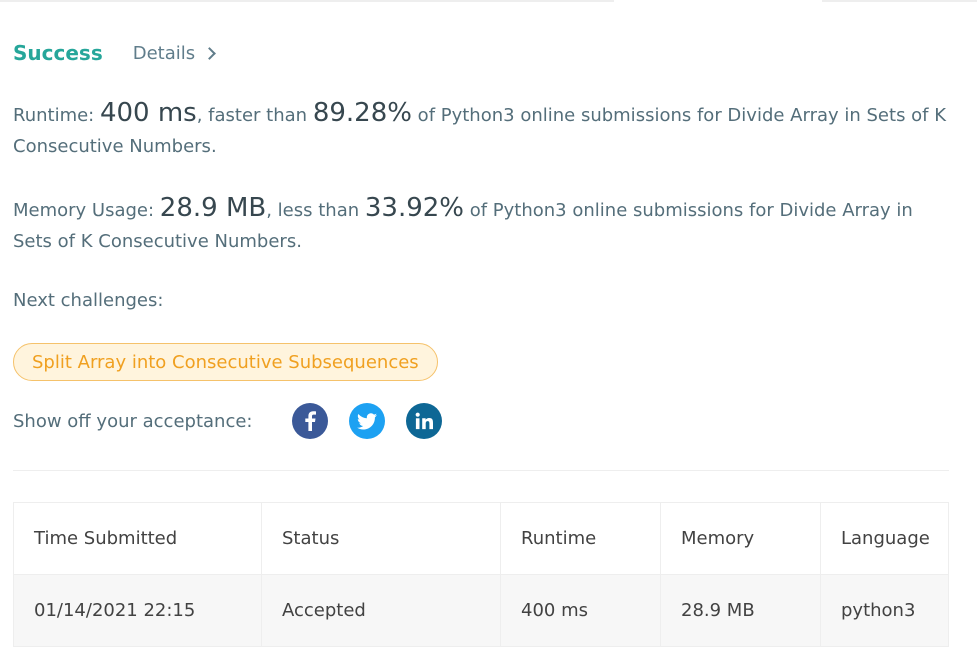 The image size is (977, 647). Describe the element at coordinates (488, 1) in the screenshot. I see `top-border` at that location.